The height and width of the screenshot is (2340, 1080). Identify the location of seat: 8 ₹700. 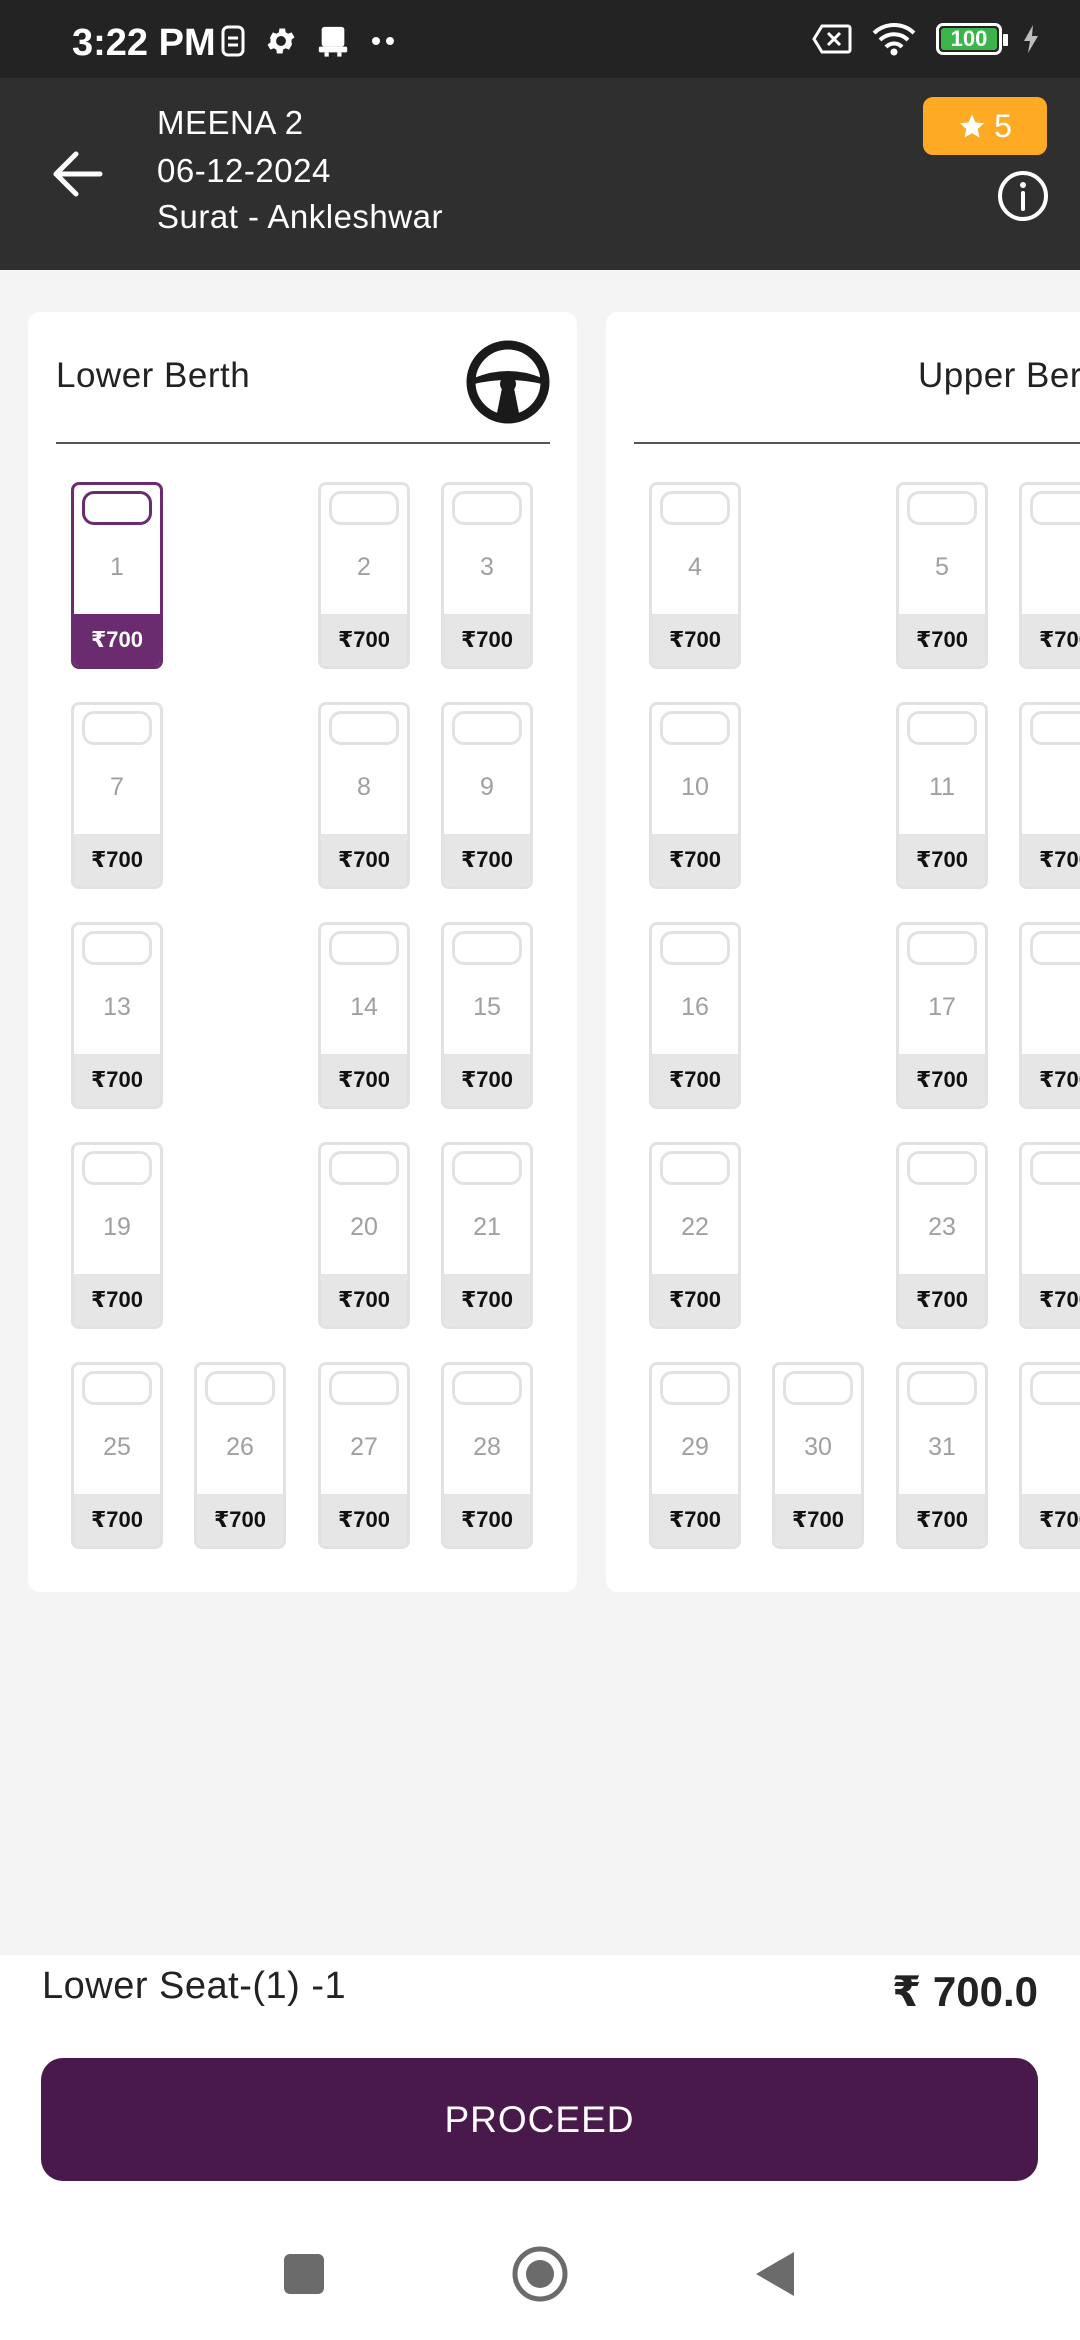
(364, 795).